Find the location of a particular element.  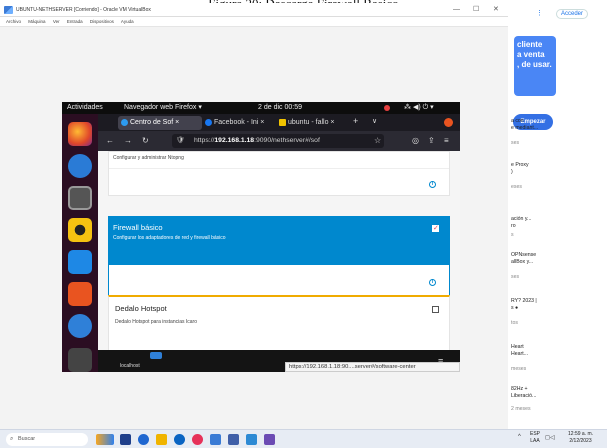

opera-icon is located at coordinates (197, 439).